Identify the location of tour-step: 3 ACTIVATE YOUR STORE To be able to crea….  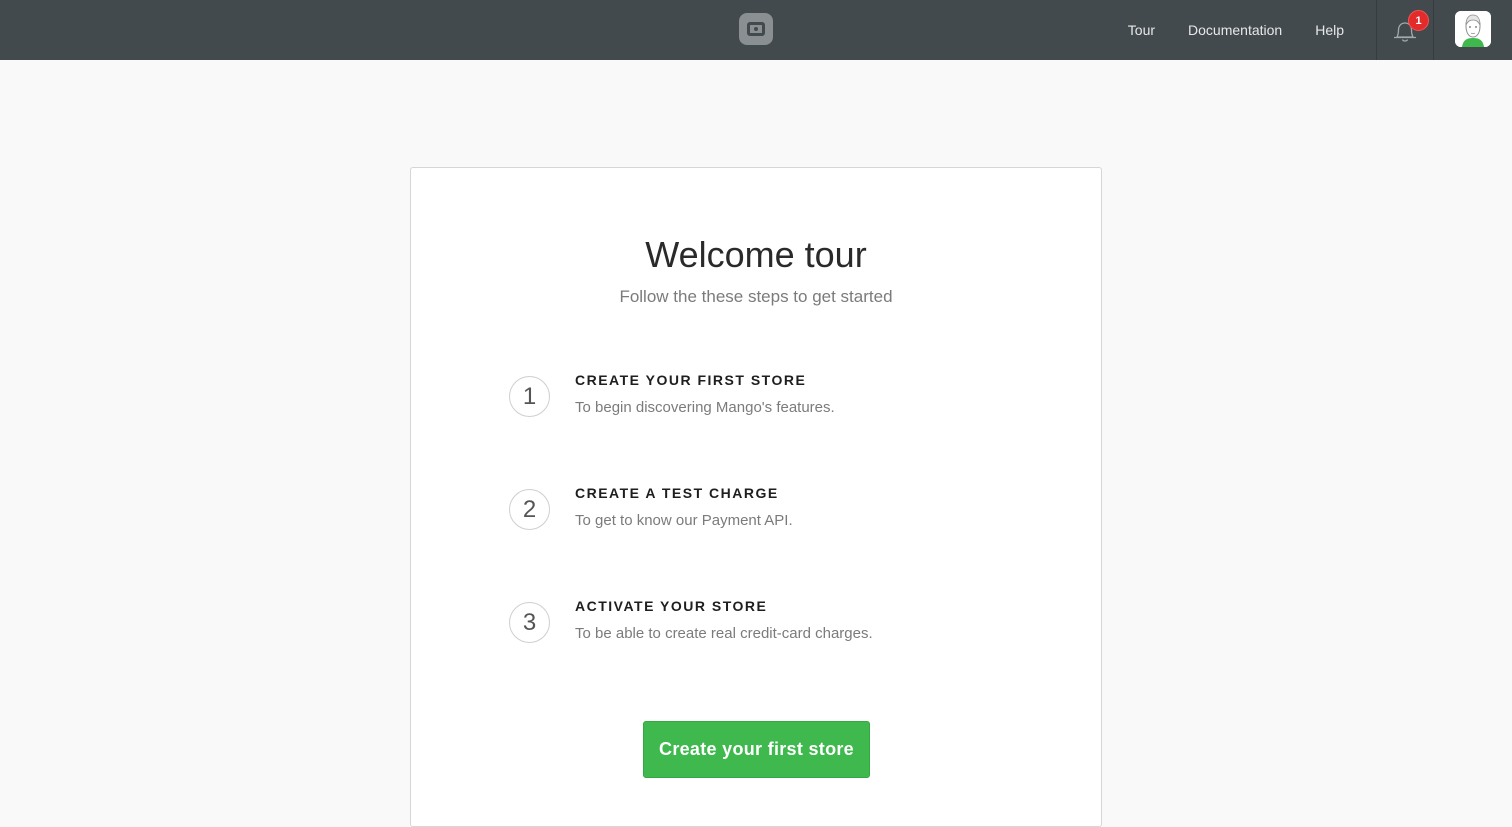
(759, 630).